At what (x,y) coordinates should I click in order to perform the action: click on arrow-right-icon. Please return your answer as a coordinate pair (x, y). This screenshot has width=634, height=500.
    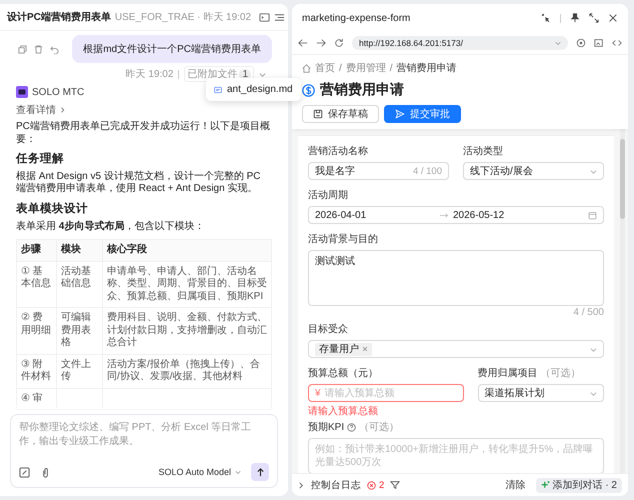
    Looking at the image, I should click on (444, 215).